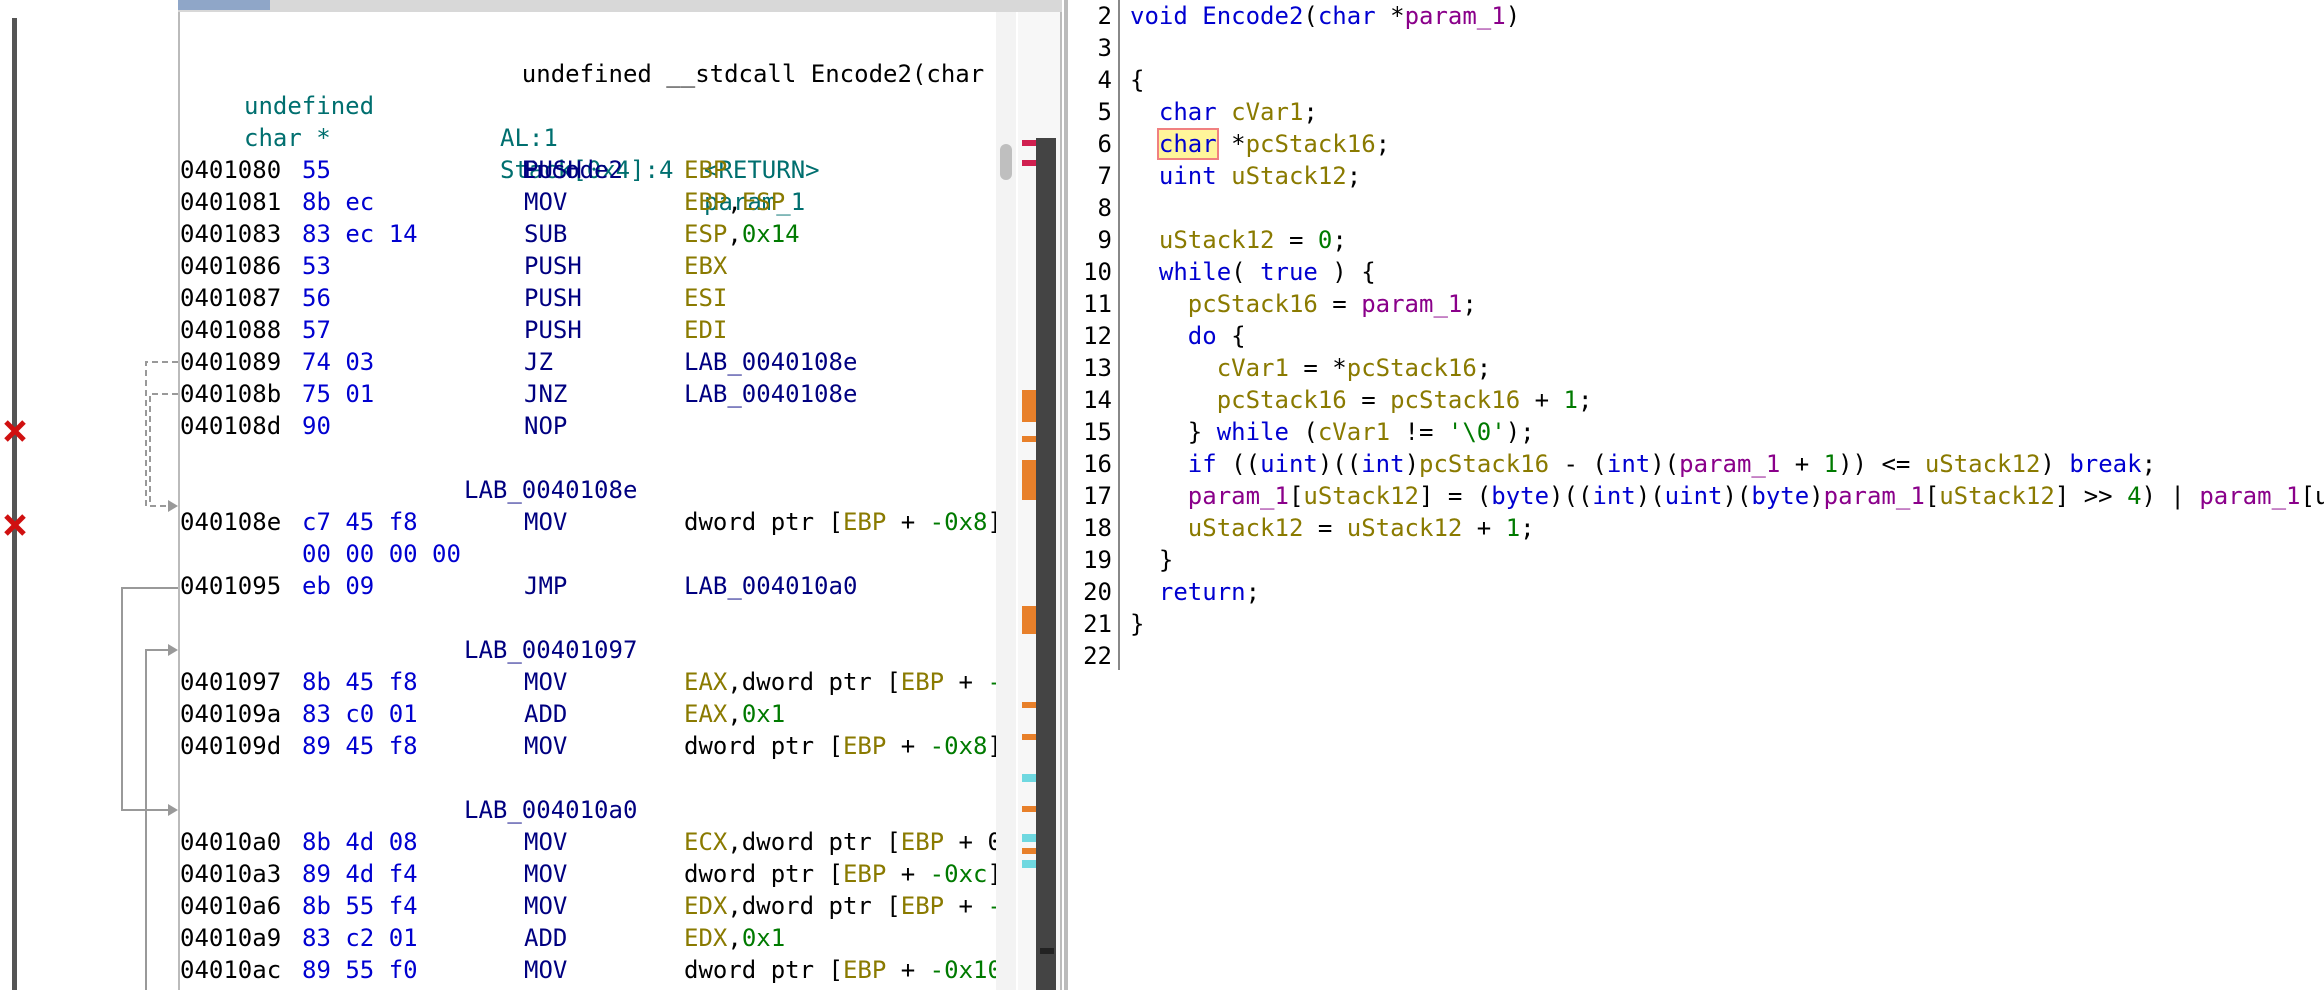 This screenshot has width=2324, height=990. Describe the element at coordinates (1097, 528) in the screenshot. I see `line-number: 18` at that location.